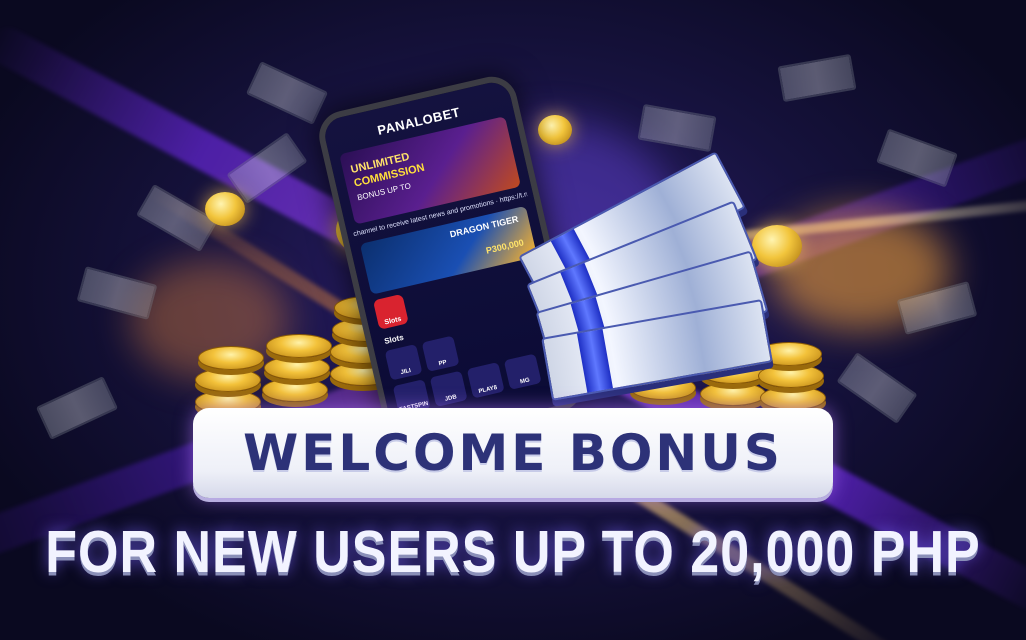 The image size is (1026, 640). I want to click on promo-title: DRAGON TIGER, so click(484, 226).